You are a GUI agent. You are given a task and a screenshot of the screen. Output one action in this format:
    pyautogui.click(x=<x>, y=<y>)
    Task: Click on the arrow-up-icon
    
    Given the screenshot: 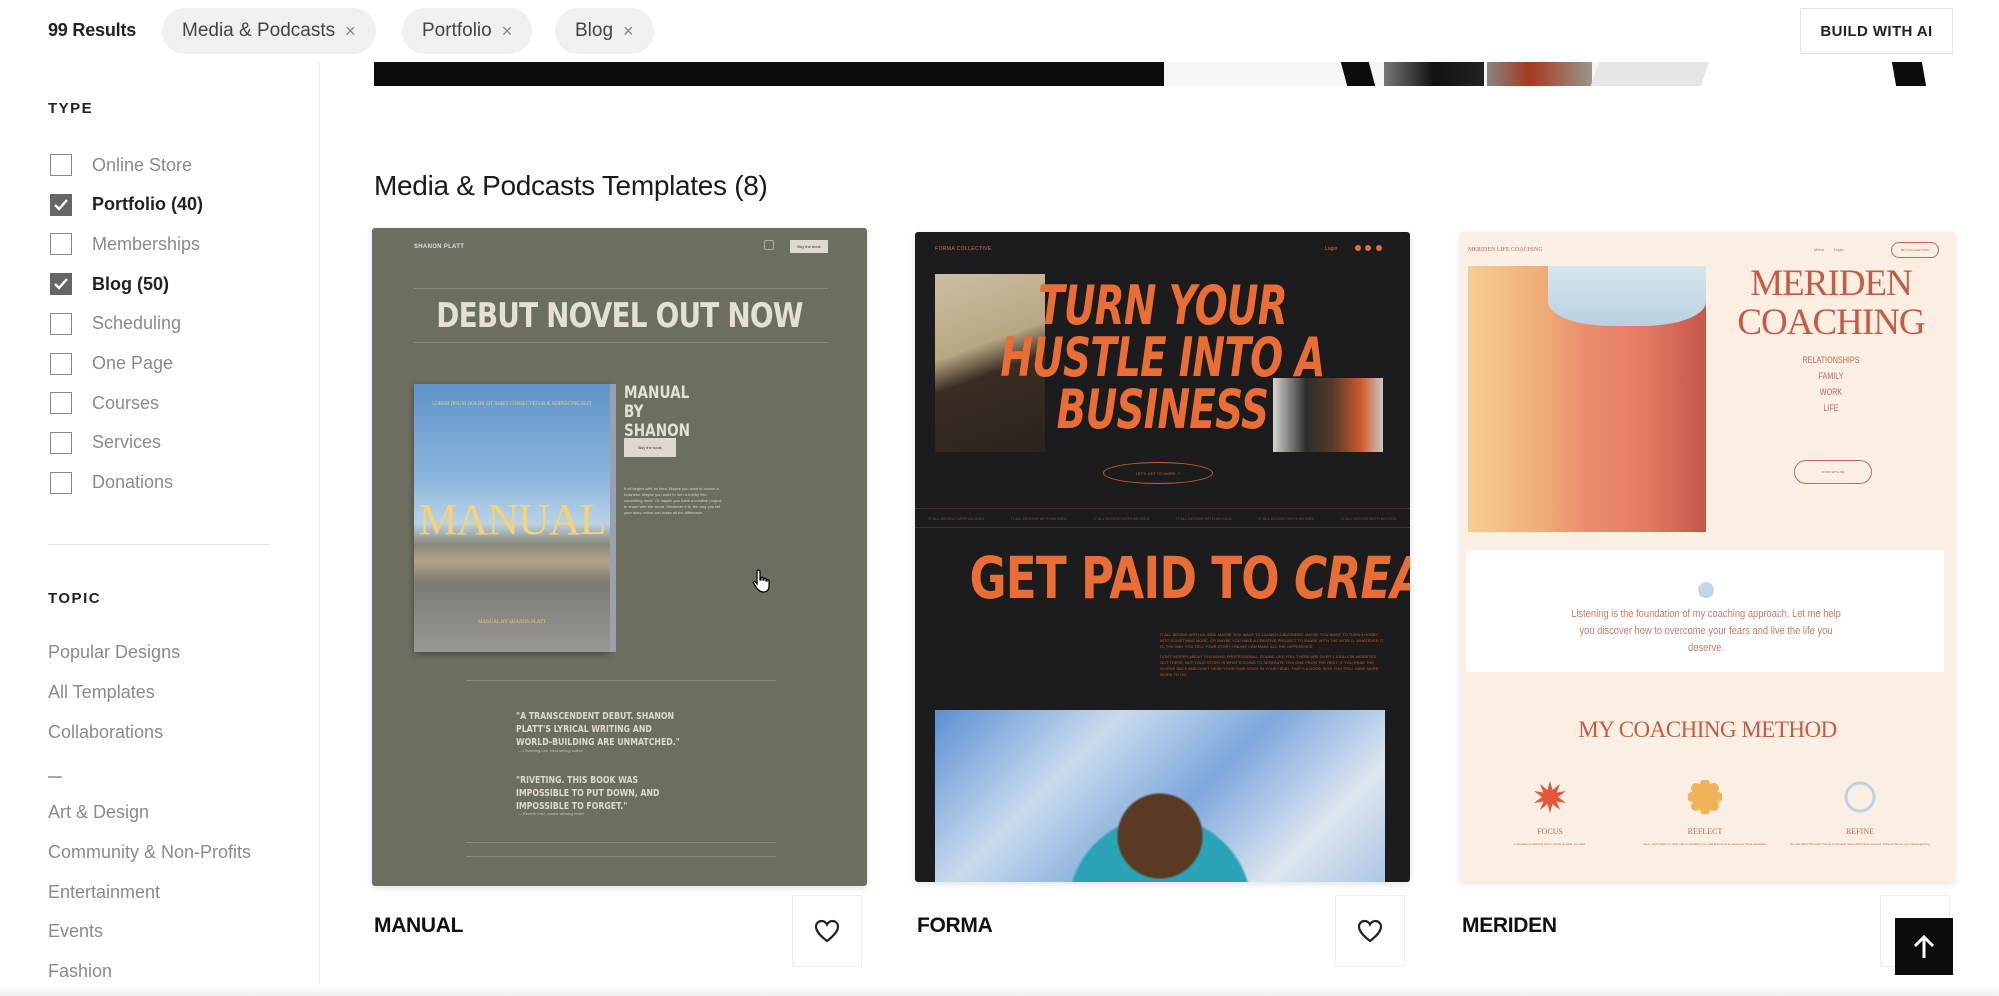 What is the action you would take?
    pyautogui.click(x=1924, y=946)
    